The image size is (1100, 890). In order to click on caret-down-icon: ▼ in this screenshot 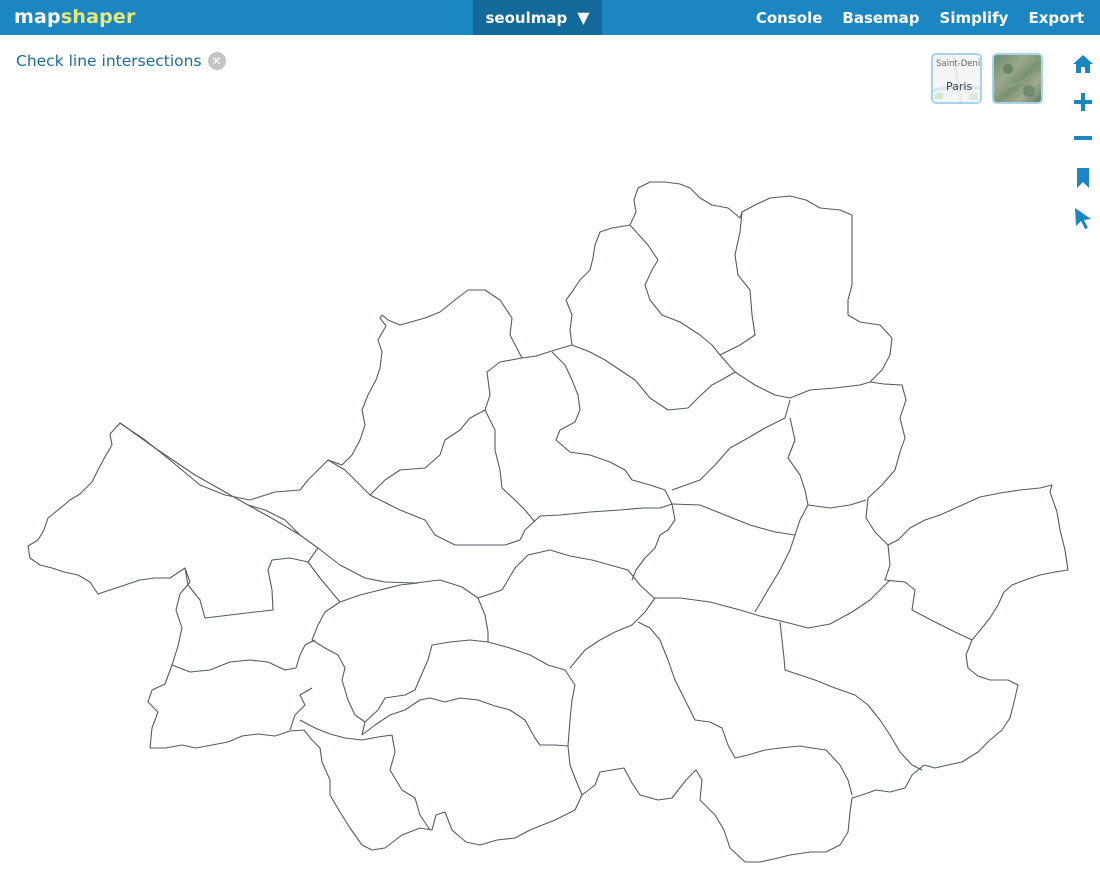, I will do `click(583, 17)`.